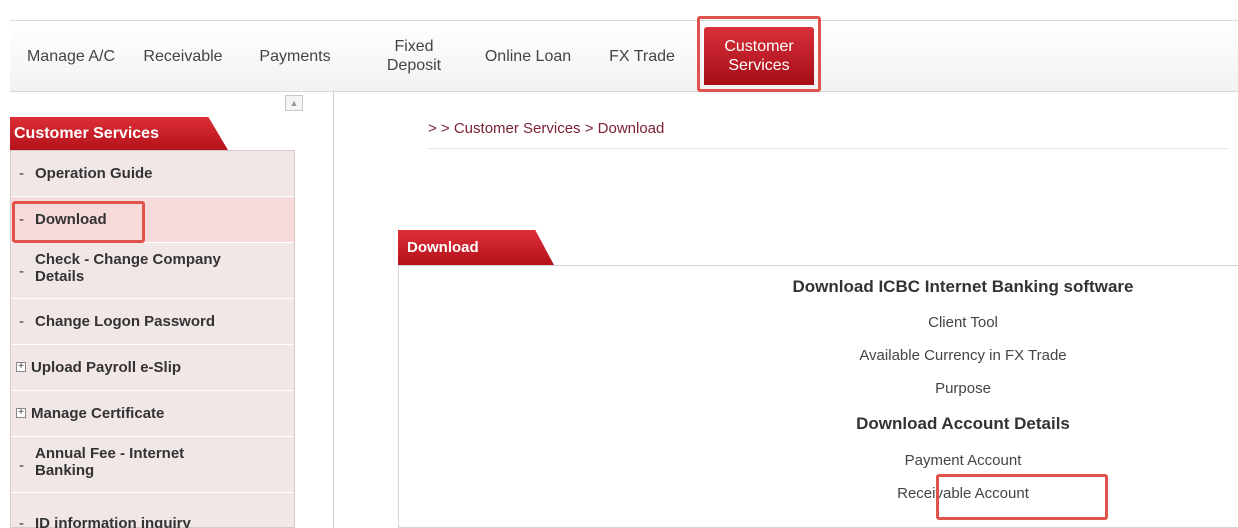 The image size is (1238, 528). I want to click on nav-label: Manage A/C, so click(71, 56).